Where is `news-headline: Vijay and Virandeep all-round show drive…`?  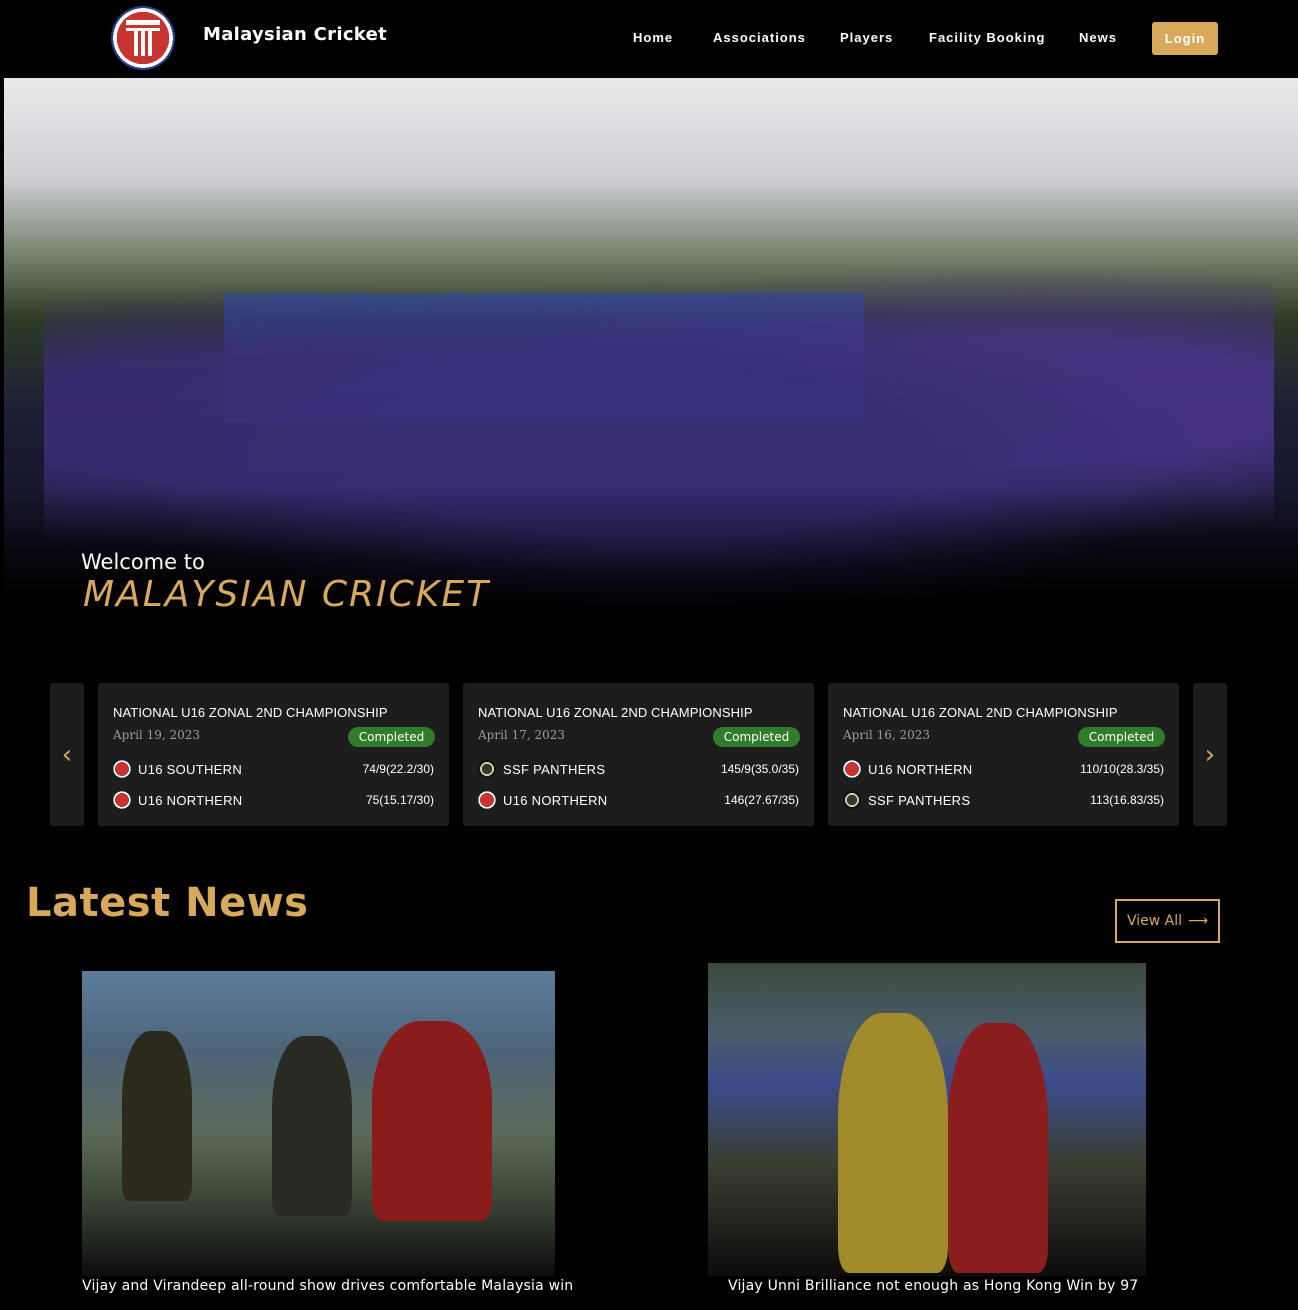
news-headline: Vijay and Virandeep all-round show drive… is located at coordinates (327, 1286).